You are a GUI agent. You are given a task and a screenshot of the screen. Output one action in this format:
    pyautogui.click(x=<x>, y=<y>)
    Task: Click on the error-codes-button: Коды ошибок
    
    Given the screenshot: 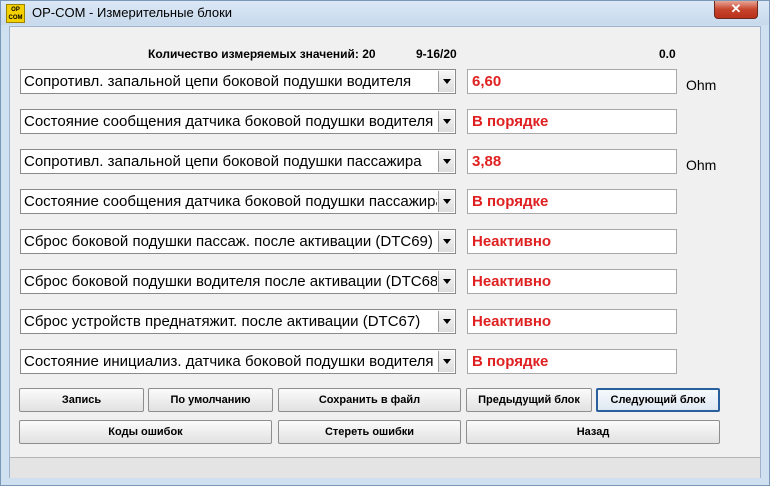 What is the action you would take?
    pyautogui.click(x=145, y=432)
    